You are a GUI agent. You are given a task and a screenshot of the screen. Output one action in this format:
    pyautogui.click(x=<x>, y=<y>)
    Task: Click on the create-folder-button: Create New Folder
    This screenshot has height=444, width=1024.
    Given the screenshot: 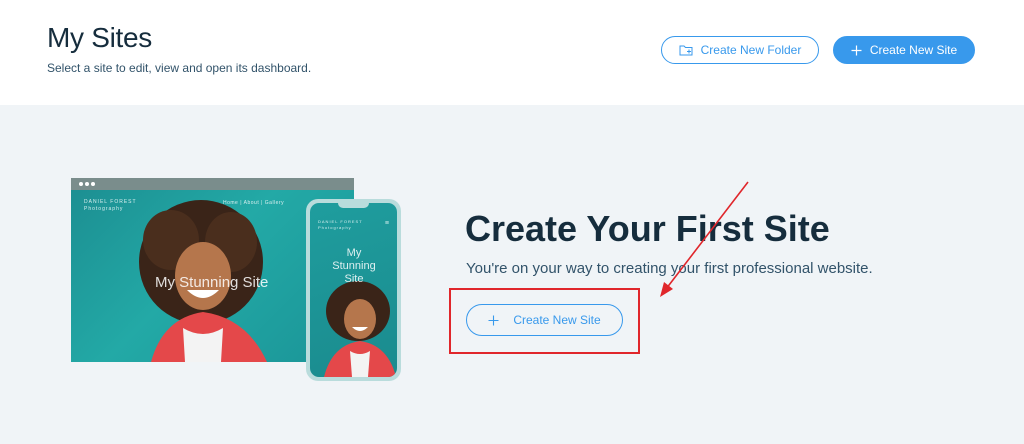 What is the action you would take?
    pyautogui.click(x=740, y=50)
    